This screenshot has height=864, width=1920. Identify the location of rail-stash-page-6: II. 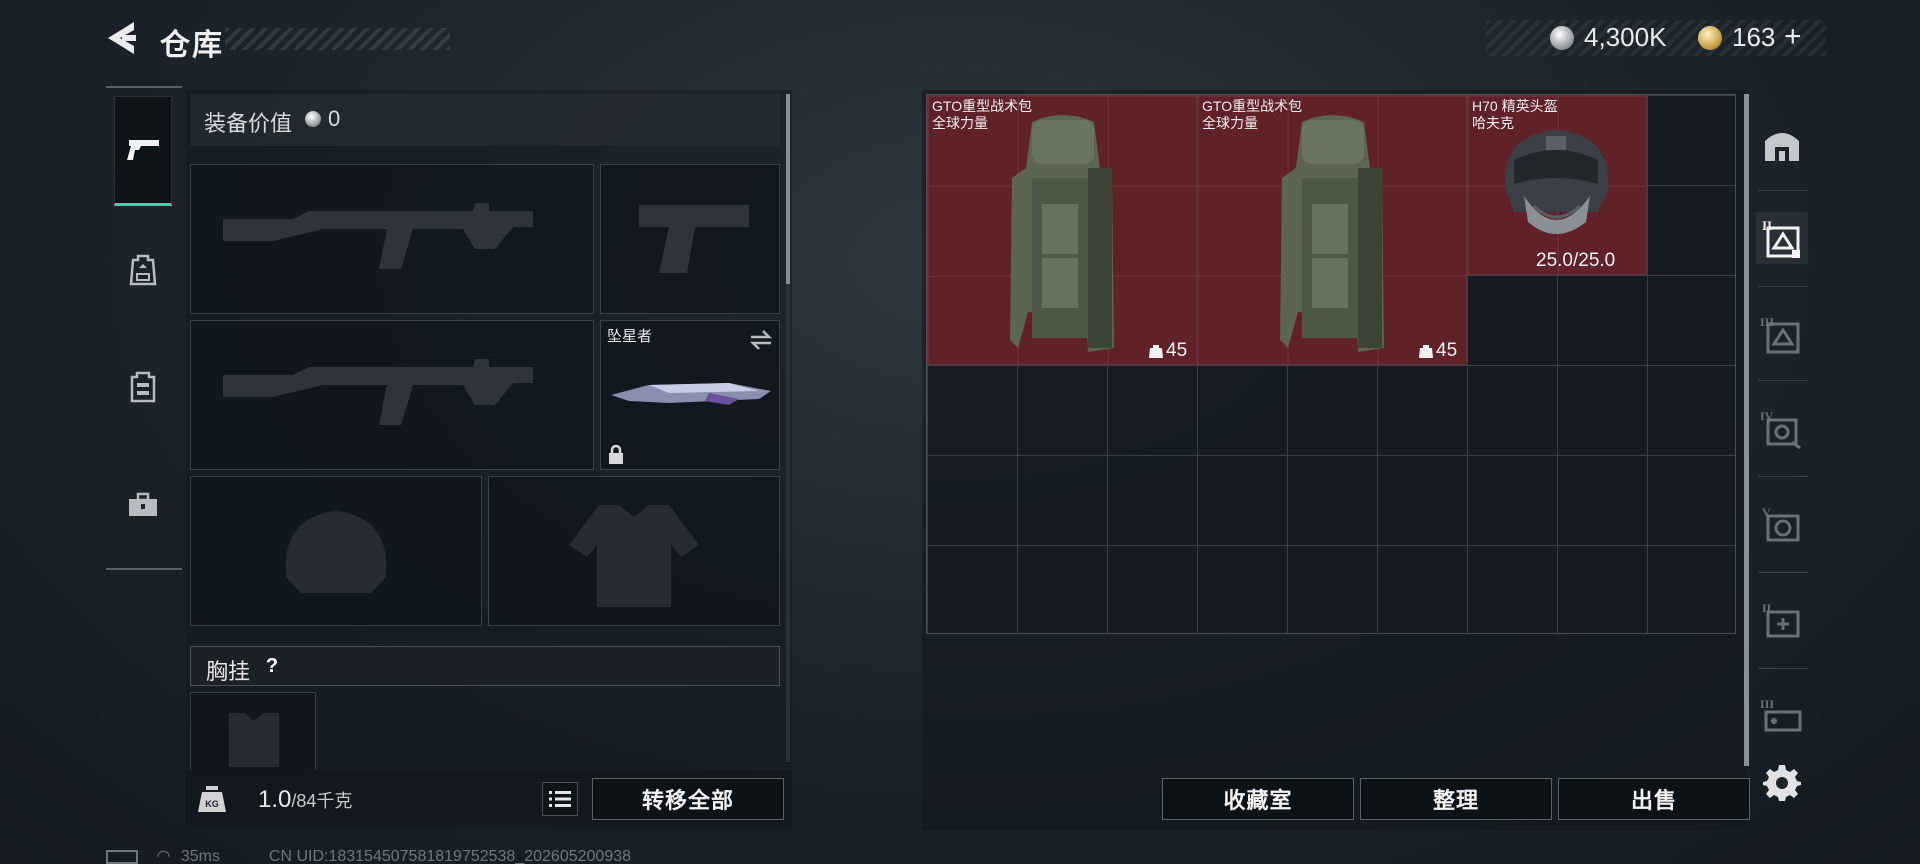
(1782, 620).